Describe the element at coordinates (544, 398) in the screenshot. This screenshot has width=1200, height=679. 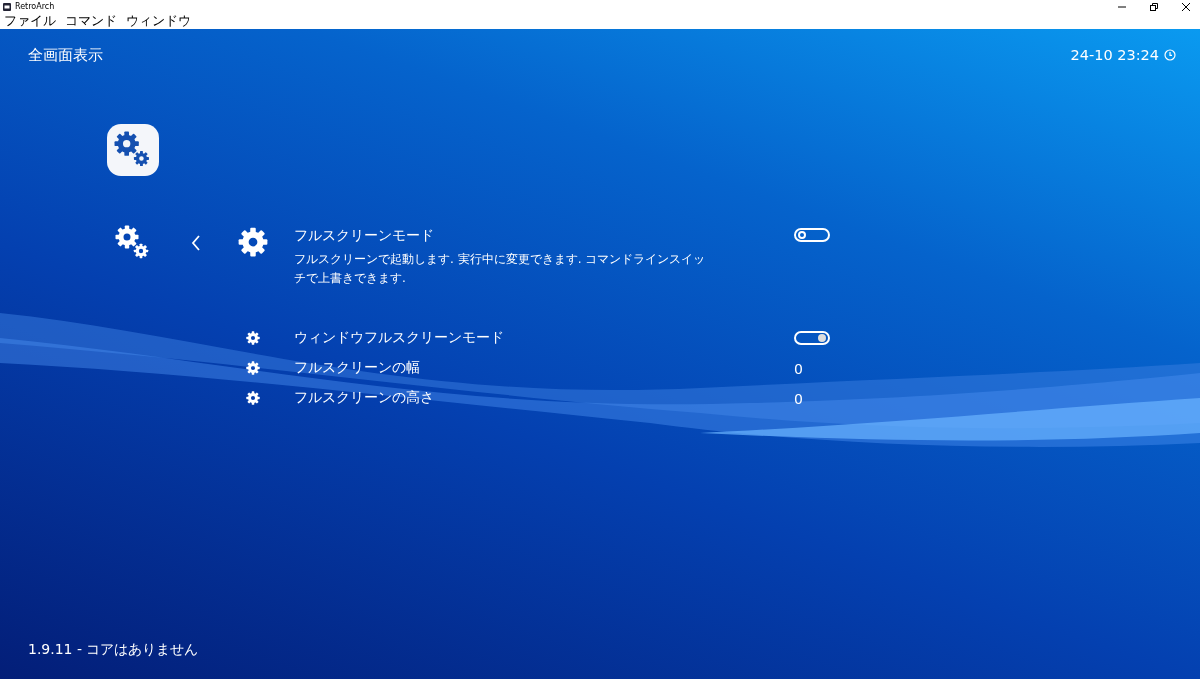
I see `setting-label: フルスクリーンの高さ` at that location.